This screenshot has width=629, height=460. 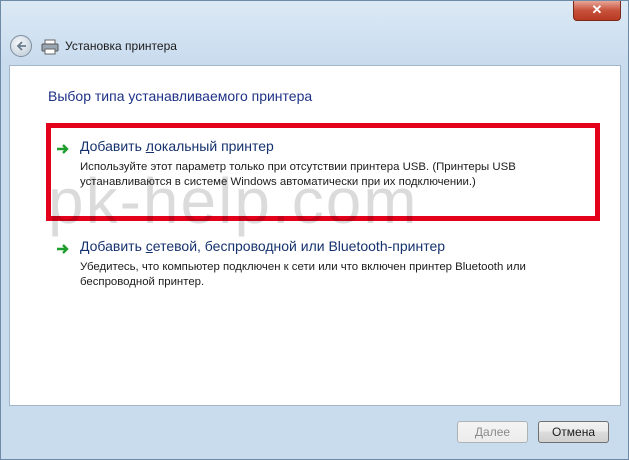 I want to click on green-arrow-icon, so click(x=63, y=249).